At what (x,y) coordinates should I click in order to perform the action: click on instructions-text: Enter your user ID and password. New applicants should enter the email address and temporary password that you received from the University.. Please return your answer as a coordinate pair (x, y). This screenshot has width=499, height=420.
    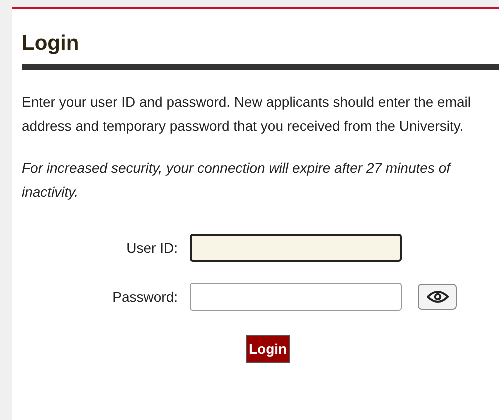
    Looking at the image, I should click on (247, 114).